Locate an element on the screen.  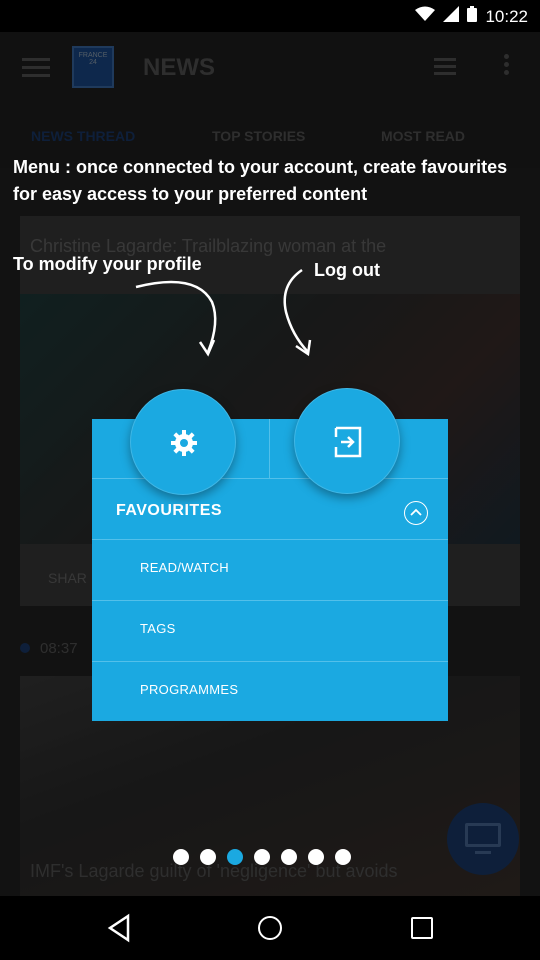
favourites-label: FAVOURITES is located at coordinates (169, 510).